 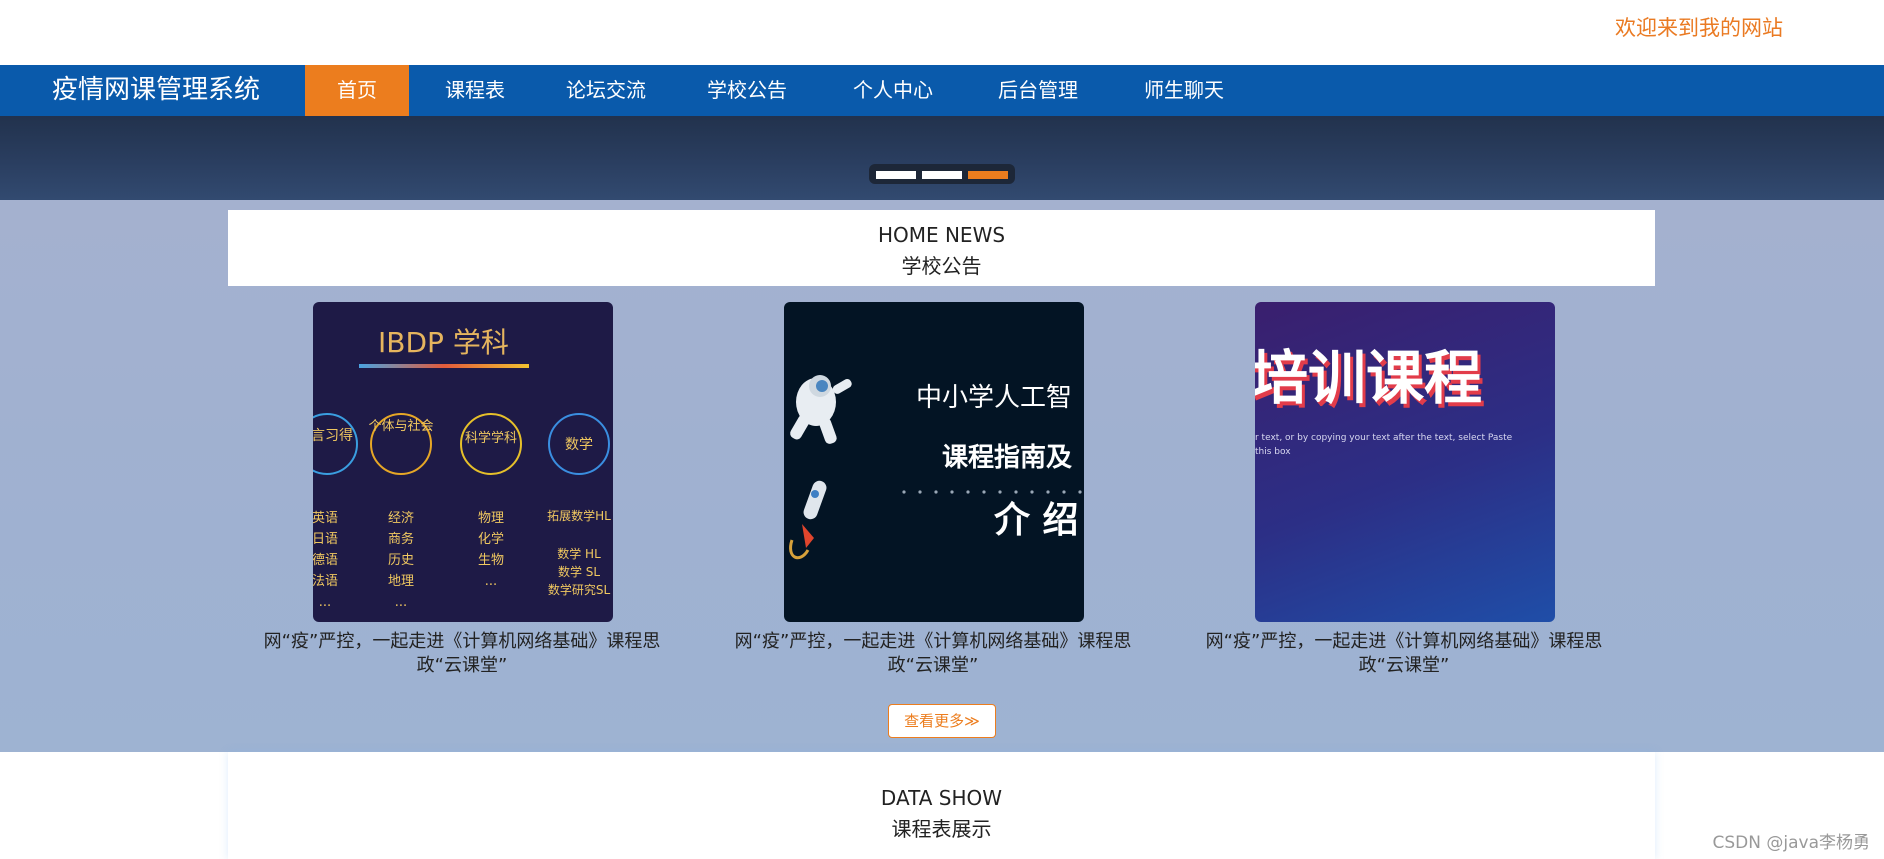 I want to click on svg-text: 地理, so click(x=401, y=581).